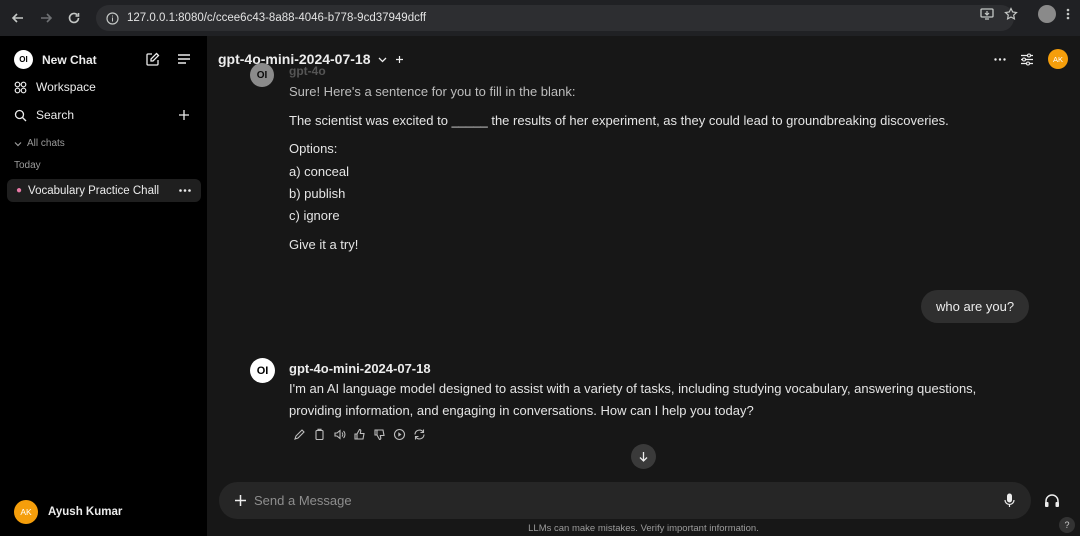  Describe the element at coordinates (55, 115) in the screenshot. I see `search-label: Search` at that location.